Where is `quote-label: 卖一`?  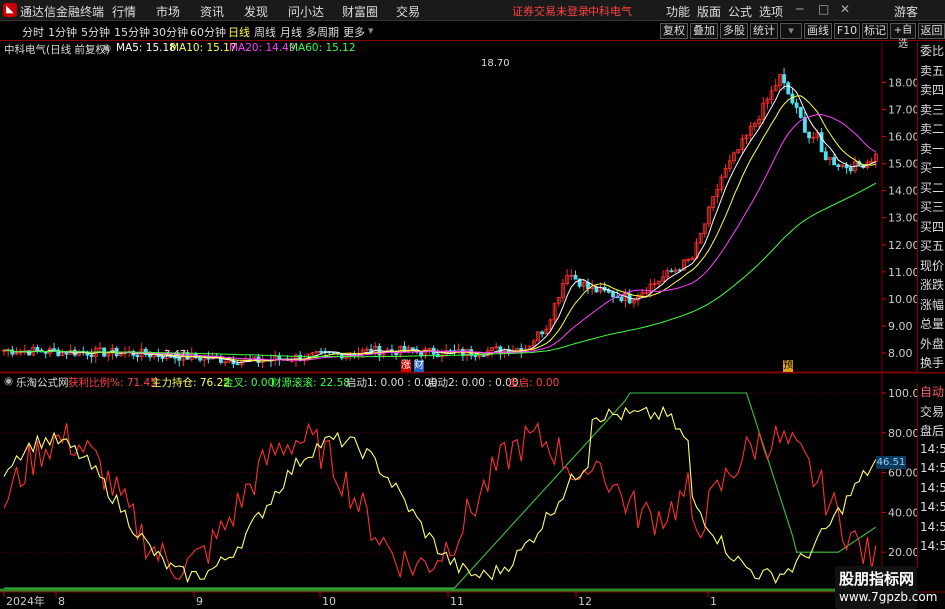
quote-label: 卖一 is located at coordinates (932, 148).